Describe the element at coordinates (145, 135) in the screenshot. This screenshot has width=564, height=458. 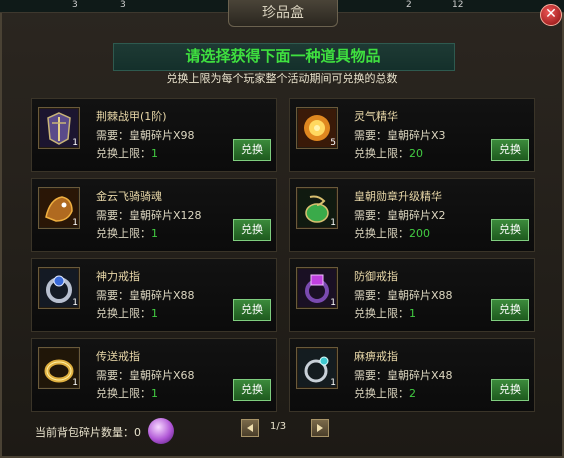
I see `item-cost: 需要：皇朝碎片X98` at that location.